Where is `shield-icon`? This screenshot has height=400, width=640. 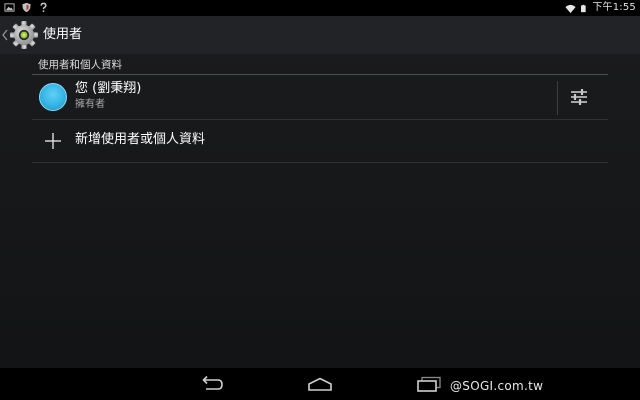
shield-icon is located at coordinates (26, 7).